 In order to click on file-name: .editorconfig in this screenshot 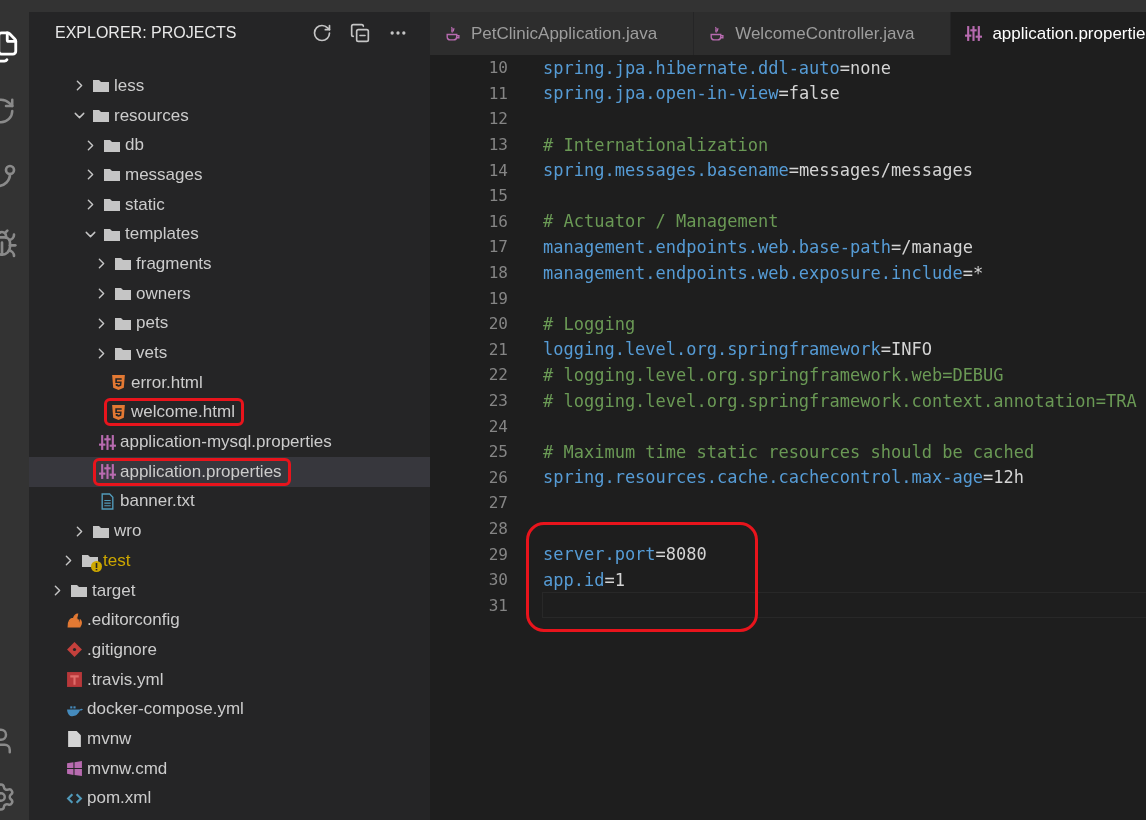, I will do `click(133, 620)`.